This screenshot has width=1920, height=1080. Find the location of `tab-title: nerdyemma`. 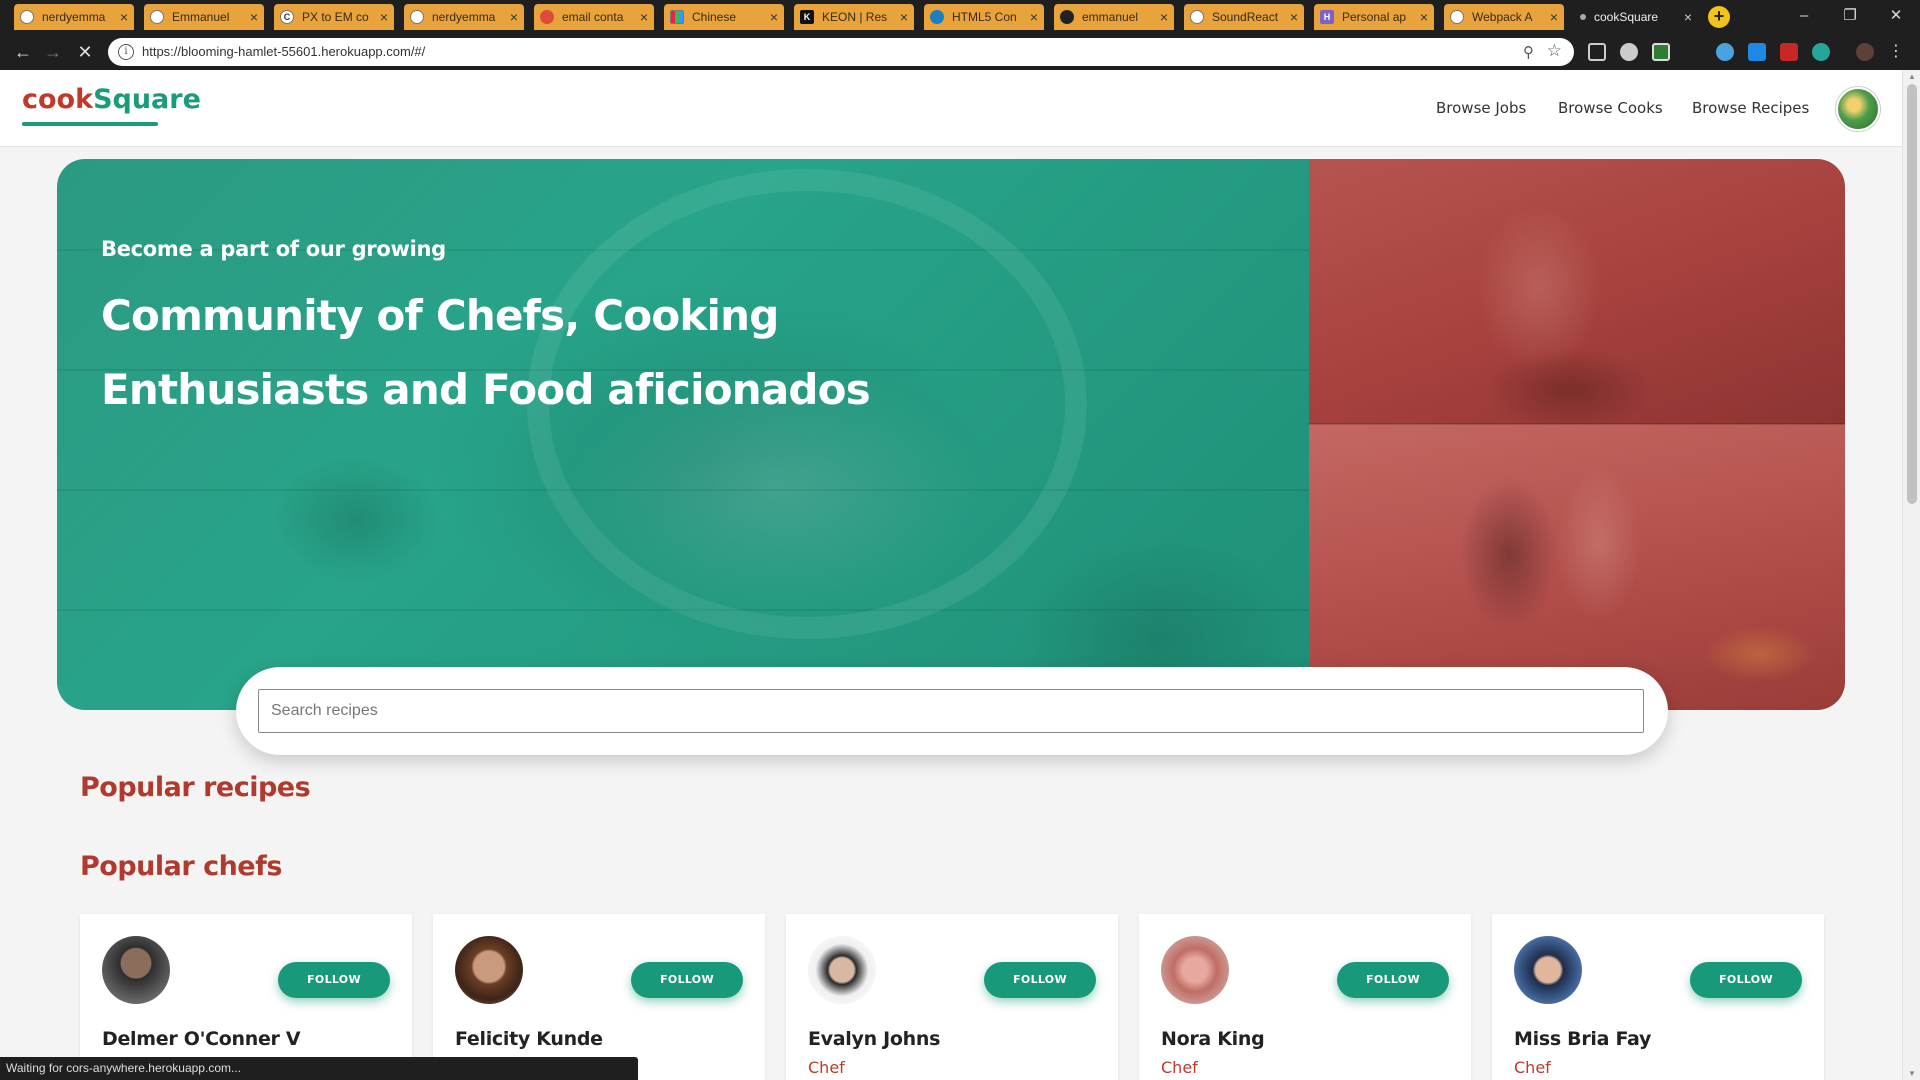

tab-title: nerdyemma is located at coordinates (74, 17).